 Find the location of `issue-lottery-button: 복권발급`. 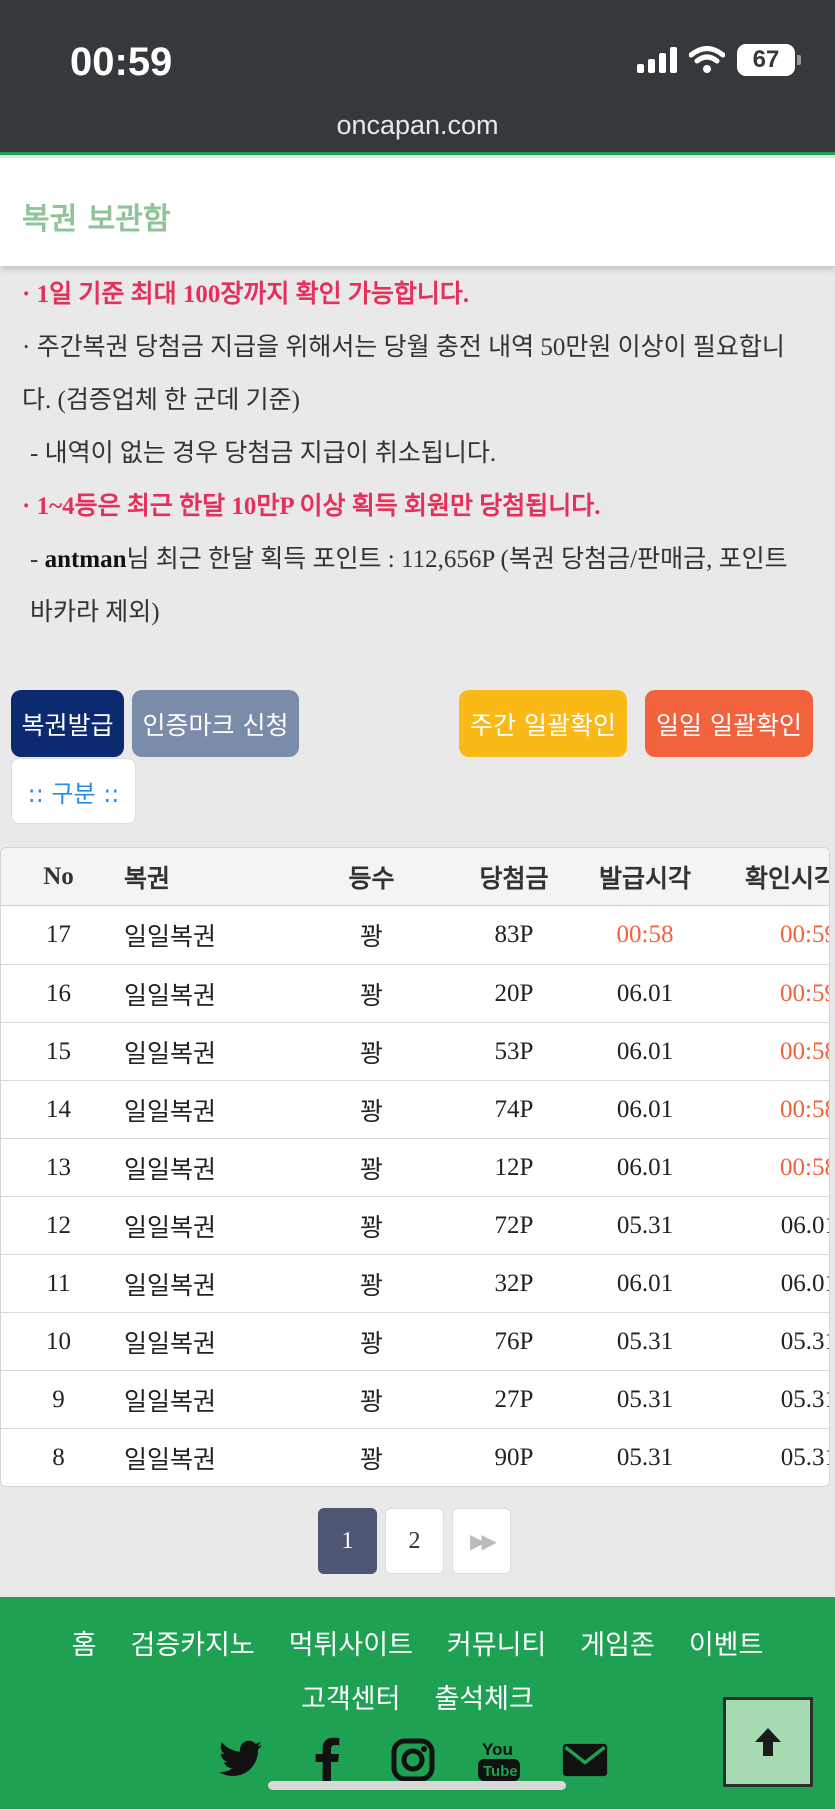

issue-lottery-button: 복권발급 is located at coordinates (67, 723).